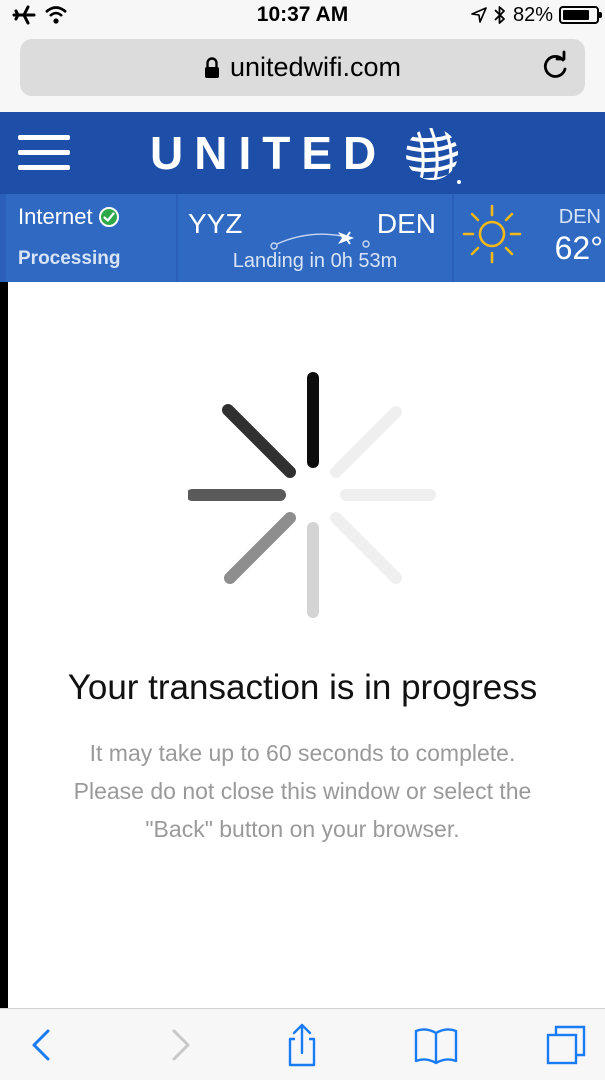 The image size is (605, 1080). Describe the element at coordinates (91, 238) in the screenshot. I see `internet-status-cell: Internet Processing` at that location.